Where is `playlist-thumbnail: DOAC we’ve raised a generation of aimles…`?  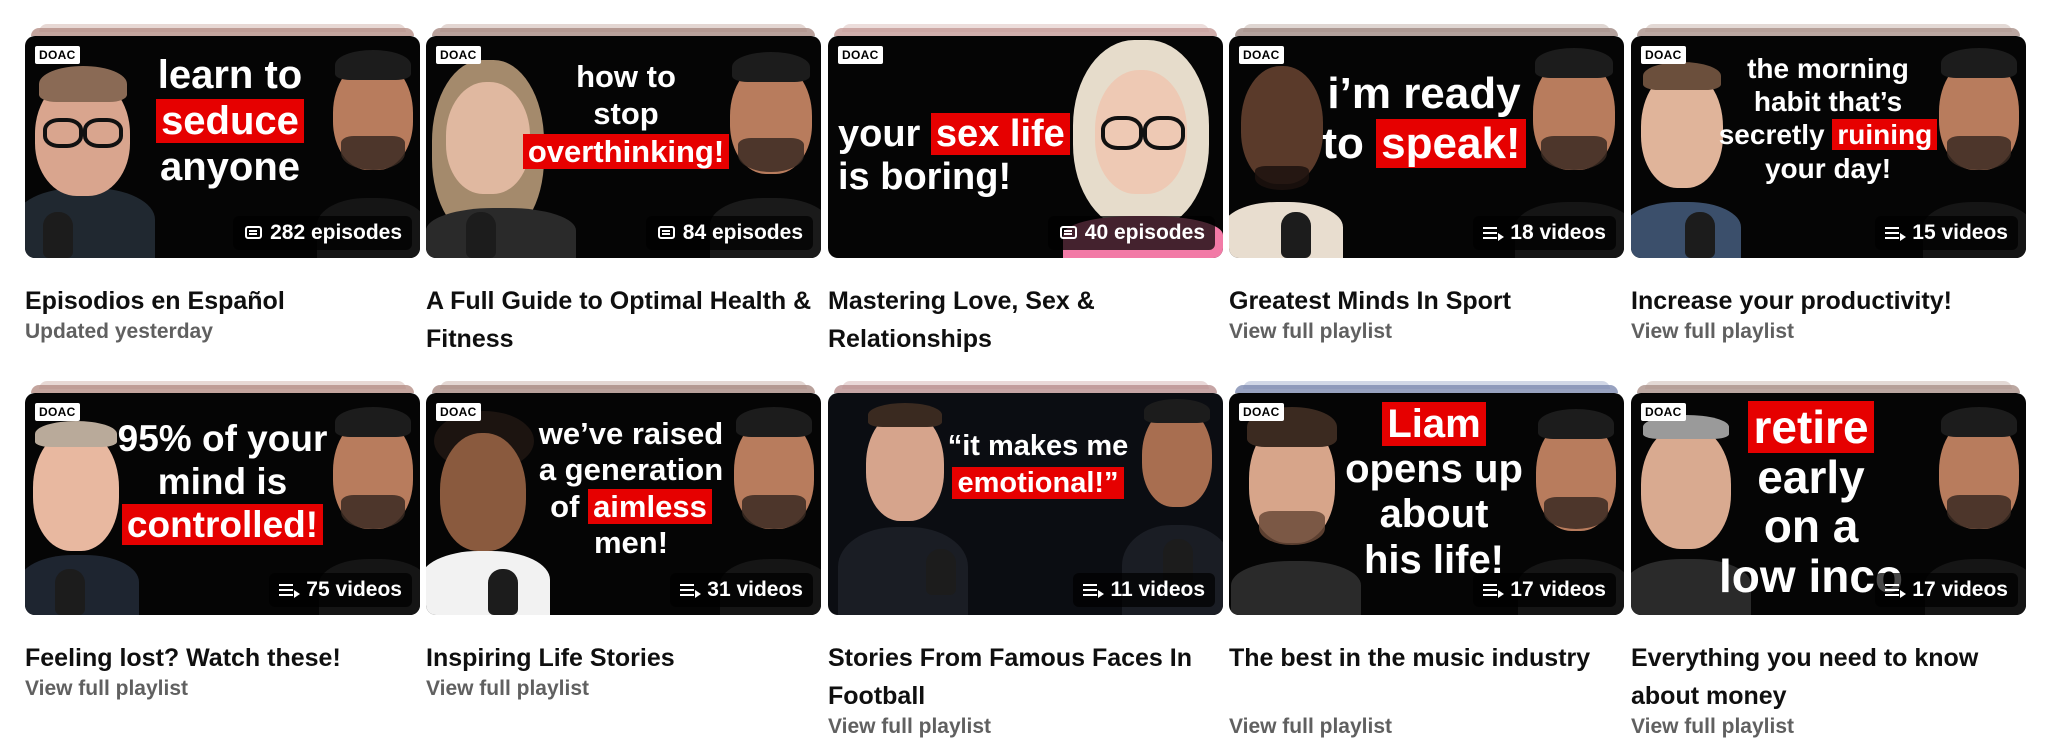 playlist-thumbnail: DOAC we’ve raised a generation of aimles… is located at coordinates (623, 504).